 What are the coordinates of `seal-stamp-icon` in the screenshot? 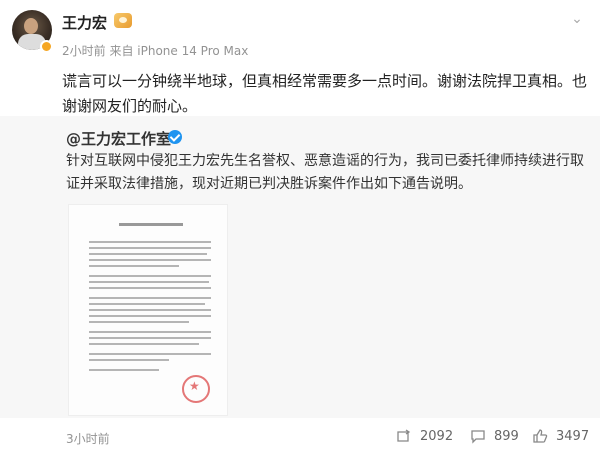 It's located at (196, 389).